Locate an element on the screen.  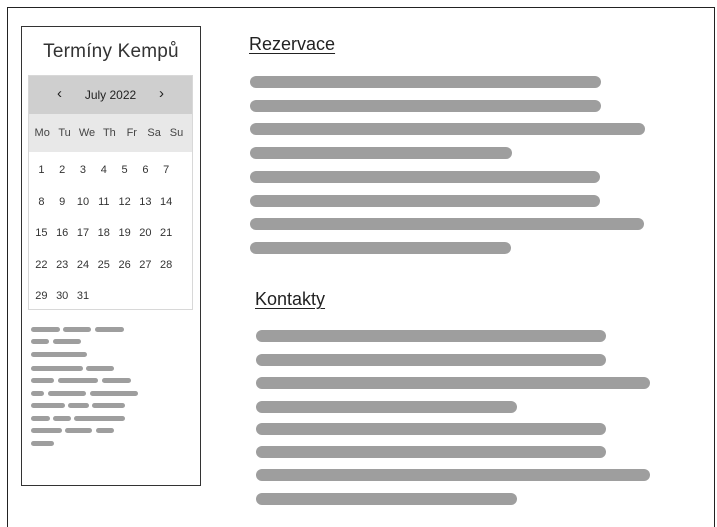
calendar-day: 13 is located at coordinates (145, 202).